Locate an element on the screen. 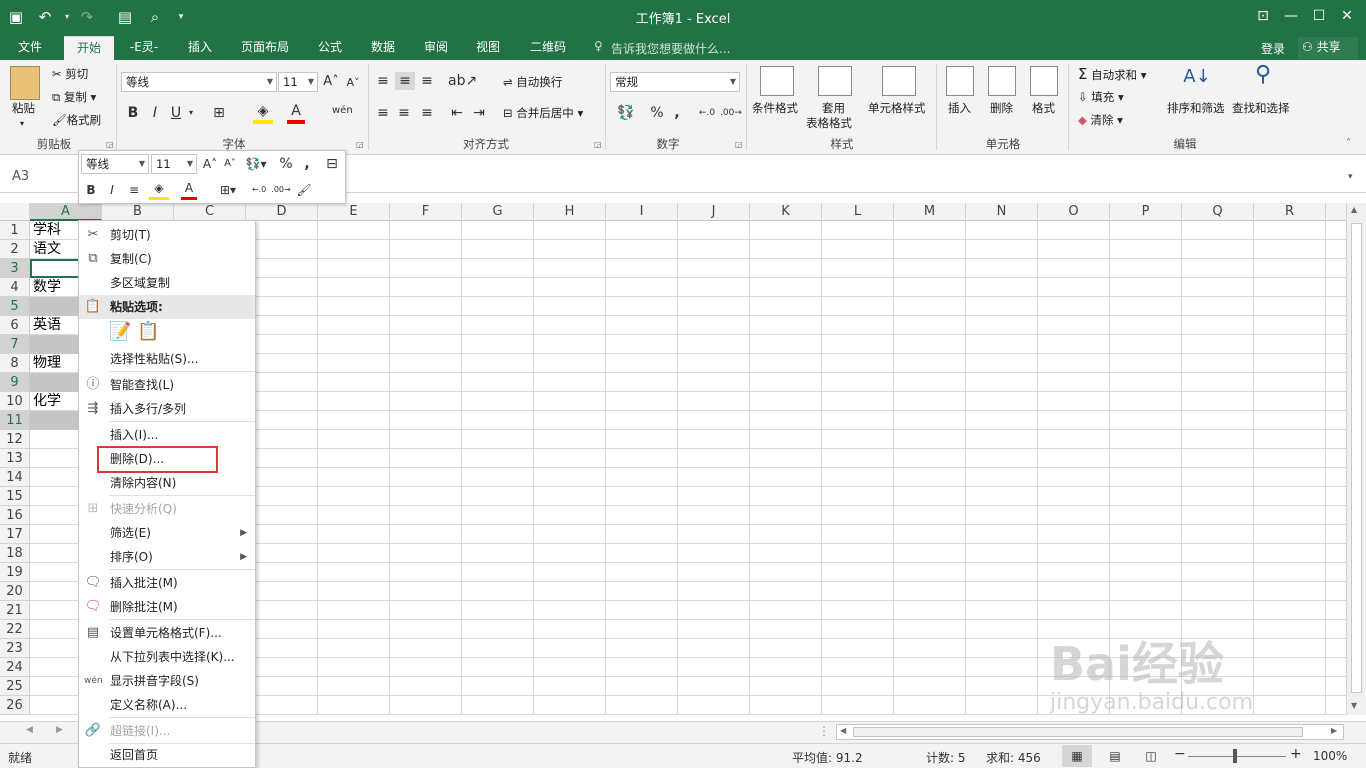 Image resolution: width=1366 pixels, height=768 pixels. increase-decimal-icon: ←.0 is located at coordinates (259, 190).